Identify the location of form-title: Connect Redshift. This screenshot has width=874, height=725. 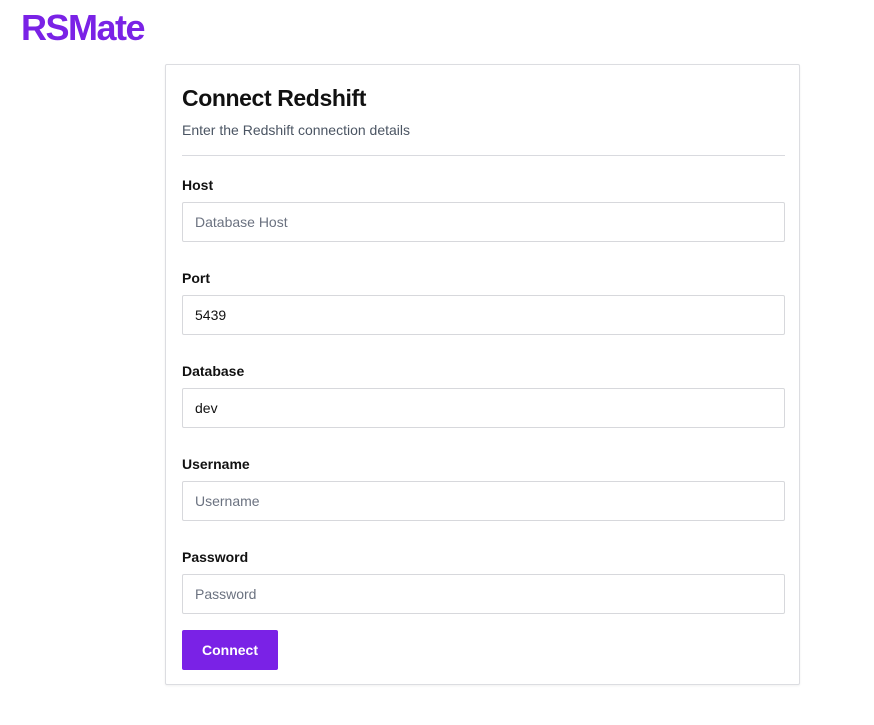
(274, 98).